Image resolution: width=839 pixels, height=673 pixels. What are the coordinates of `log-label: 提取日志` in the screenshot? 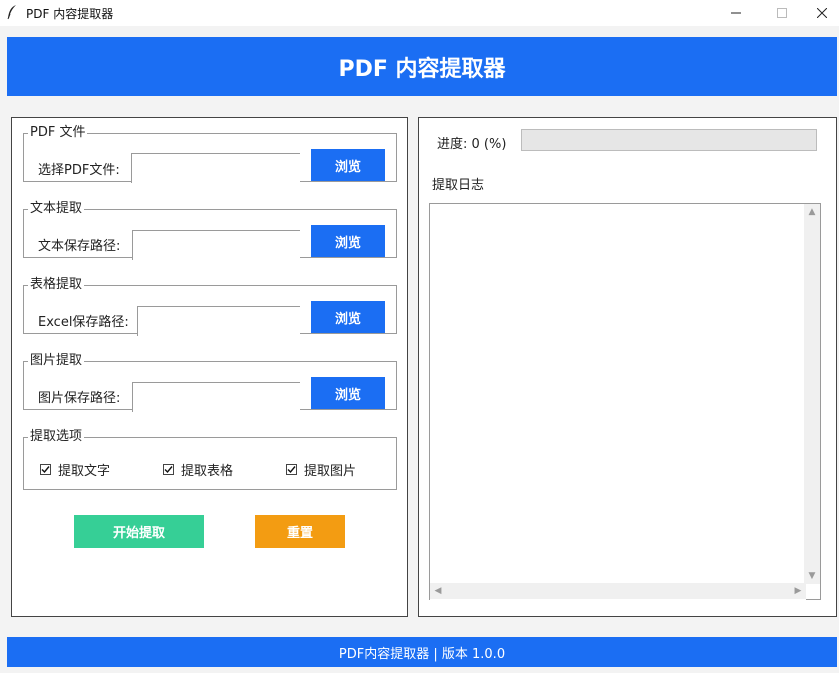 It's located at (458, 185).